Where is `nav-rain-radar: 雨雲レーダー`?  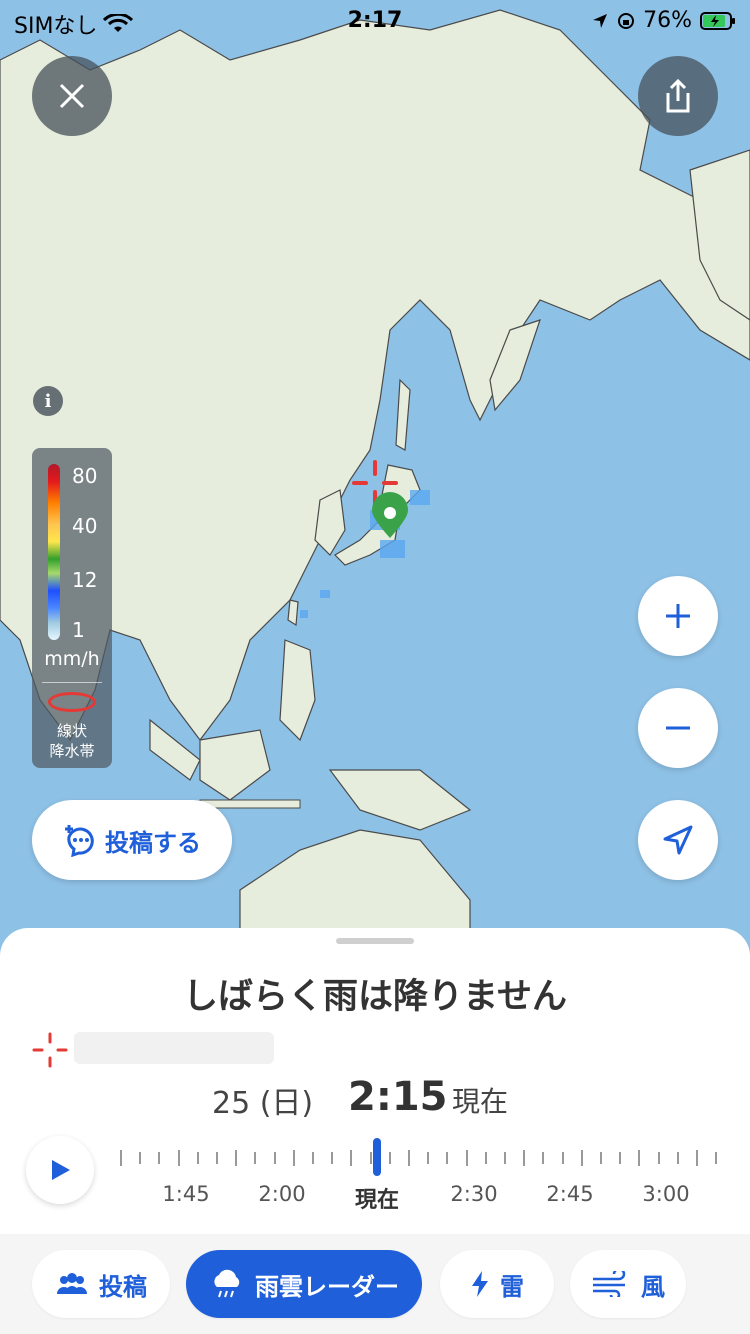
nav-rain-radar: 雨雲レーダー is located at coordinates (304, 1284).